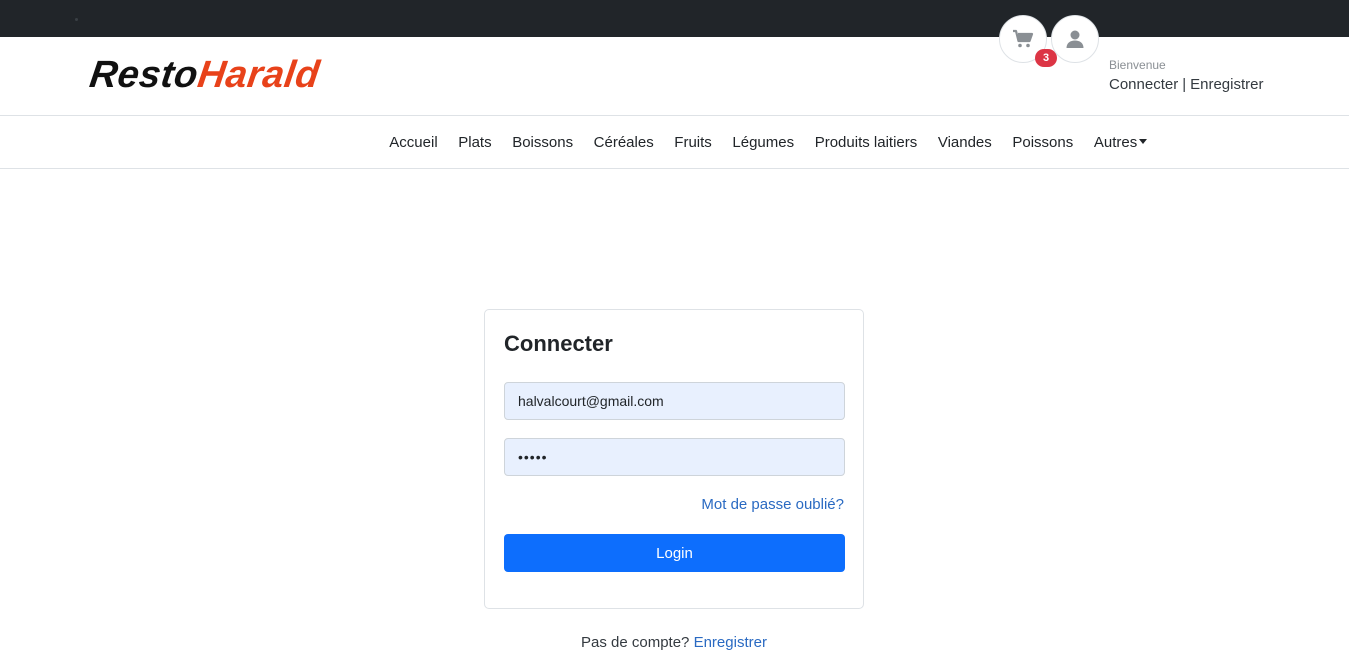 The width and height of the screenshot is (1349, 651). What do you see at coordinates (693, 142) in the screenshot?
I see `nav-item-fruits: Fruits` at bounding box center [693, 142].